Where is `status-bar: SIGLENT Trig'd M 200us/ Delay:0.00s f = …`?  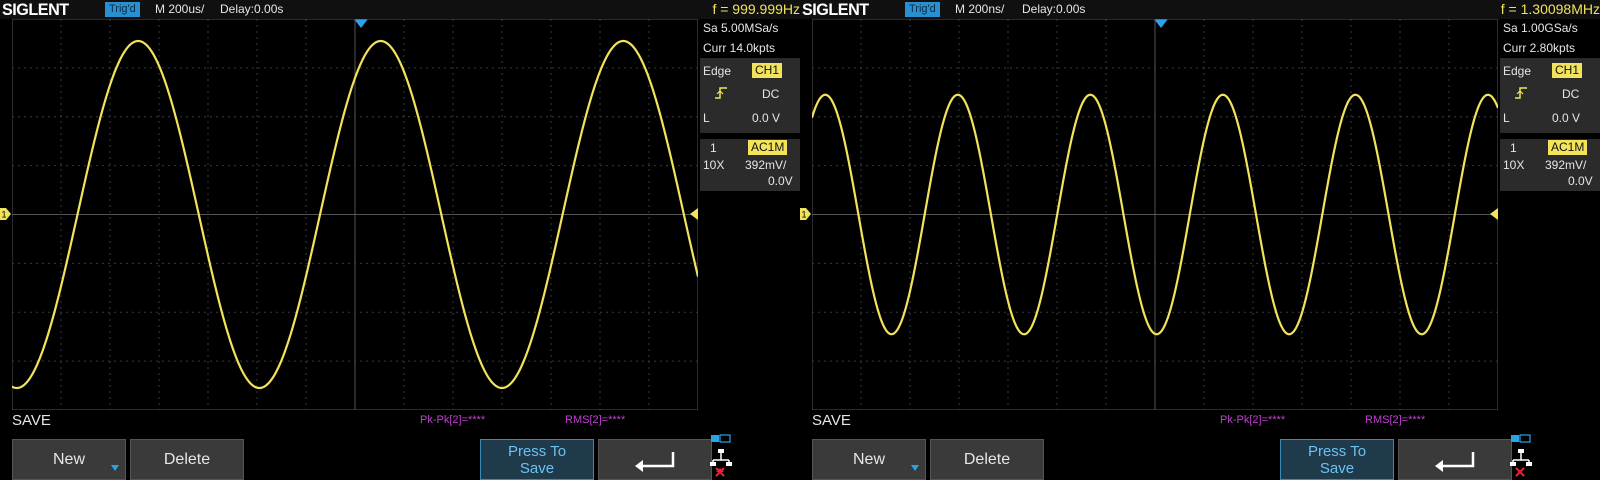 status-bar: SIGLENT Trig'd M 200us/ Delay:0.00s f = … is located at coordinates (400, 9).